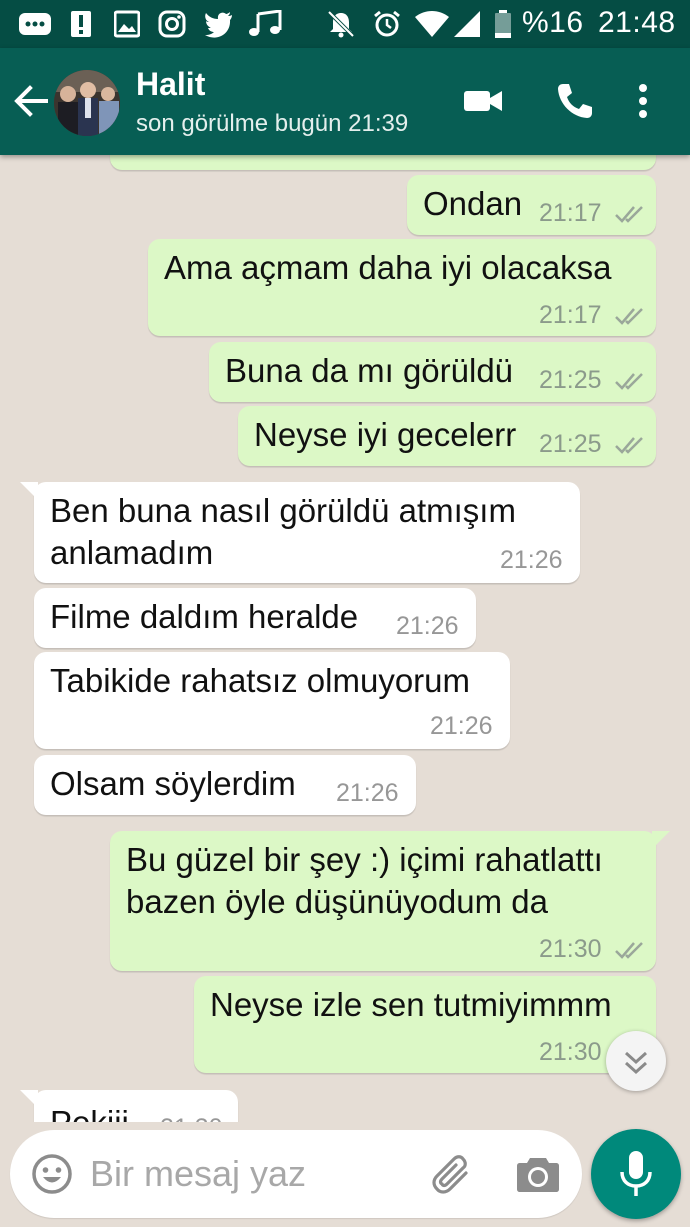 The image size is (690, 1227). Describe the element at coordinates (173, 783) in the screenshot. I see `message-text: Olsam söylerdim` at that location.